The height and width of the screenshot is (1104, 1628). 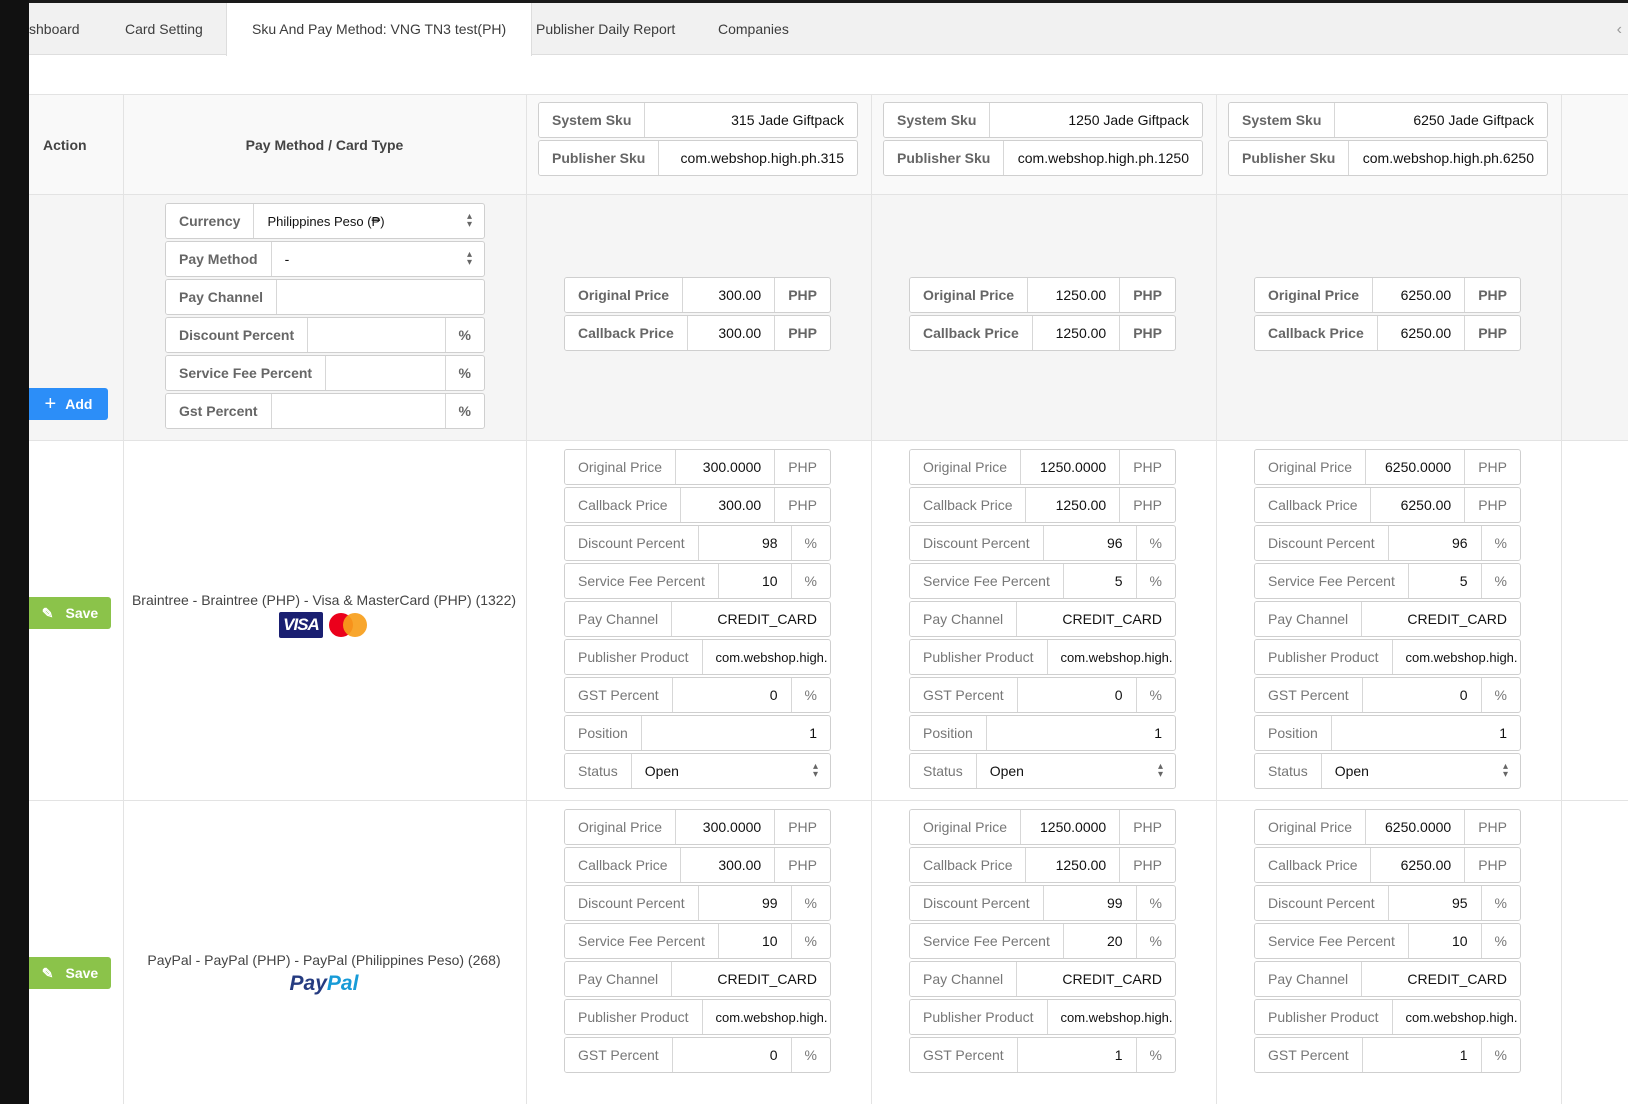 I want to click on tab-card-setting: Card Setting, so click(x=164, y=29).